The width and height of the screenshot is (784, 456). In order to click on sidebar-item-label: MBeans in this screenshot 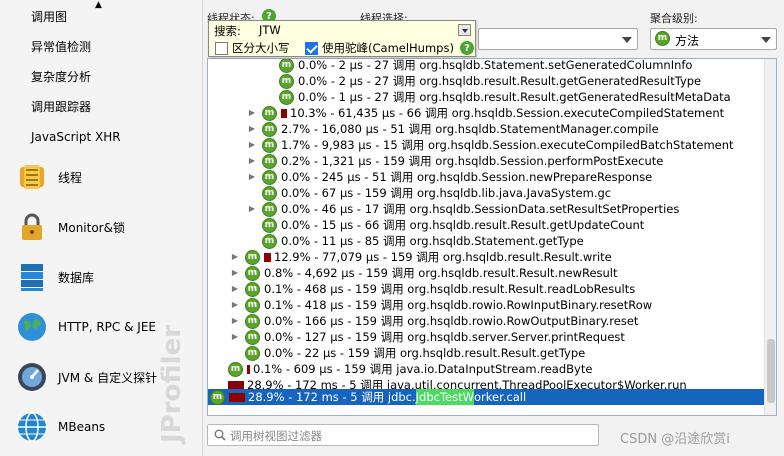, I will do `click(82, 427)`.